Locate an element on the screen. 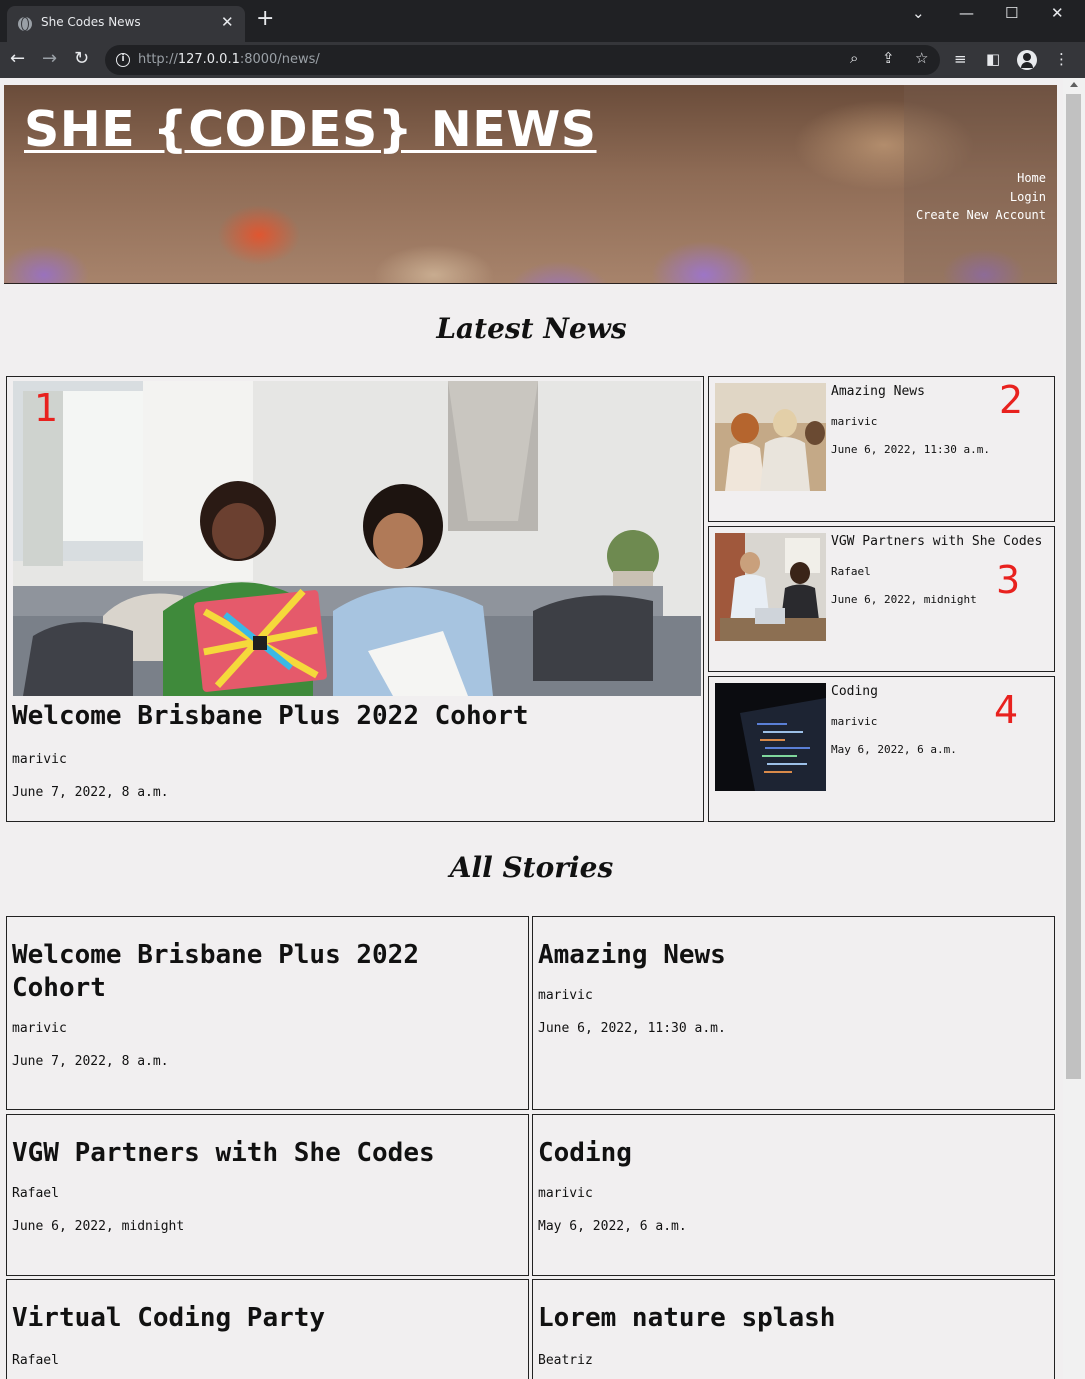  story-title: VGW Partners with She Codes is located at coordinates (223, 1153).